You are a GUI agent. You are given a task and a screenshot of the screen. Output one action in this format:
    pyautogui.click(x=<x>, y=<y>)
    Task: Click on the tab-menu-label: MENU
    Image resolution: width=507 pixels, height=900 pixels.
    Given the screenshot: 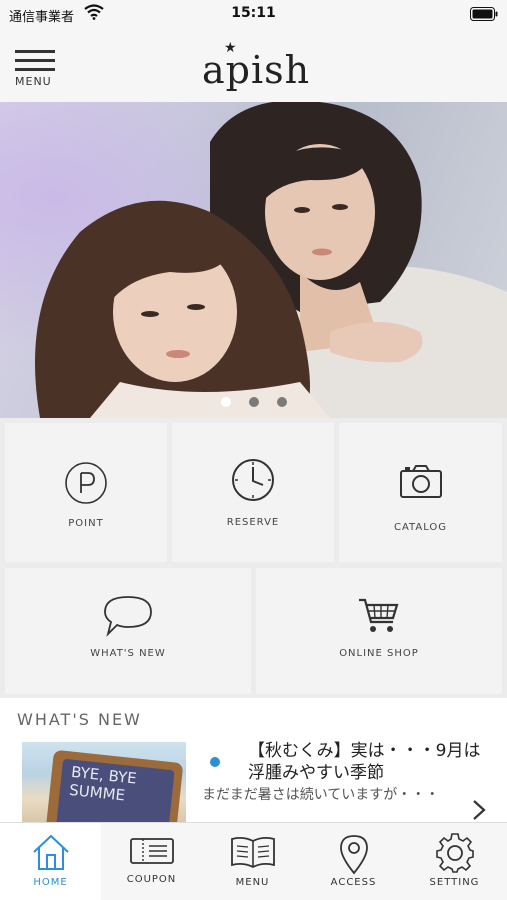 What is the action you would take?
    pyautogui.click(x=252, y=882)
    